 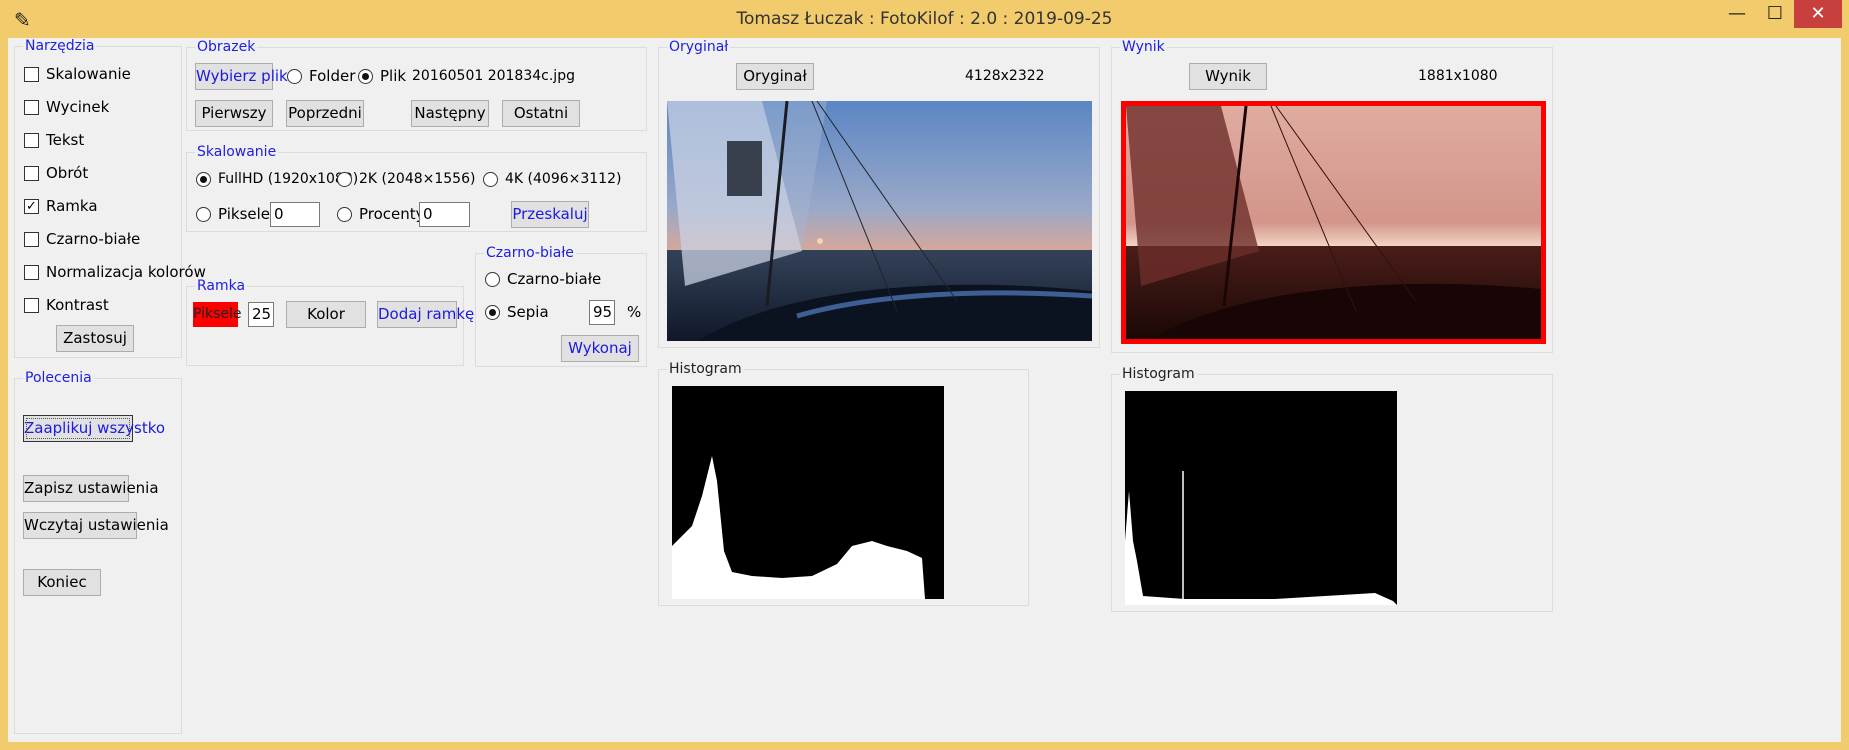 I want to click on apply-all-button: Zaaplikuj wszystko, so click(x=94, y=428).